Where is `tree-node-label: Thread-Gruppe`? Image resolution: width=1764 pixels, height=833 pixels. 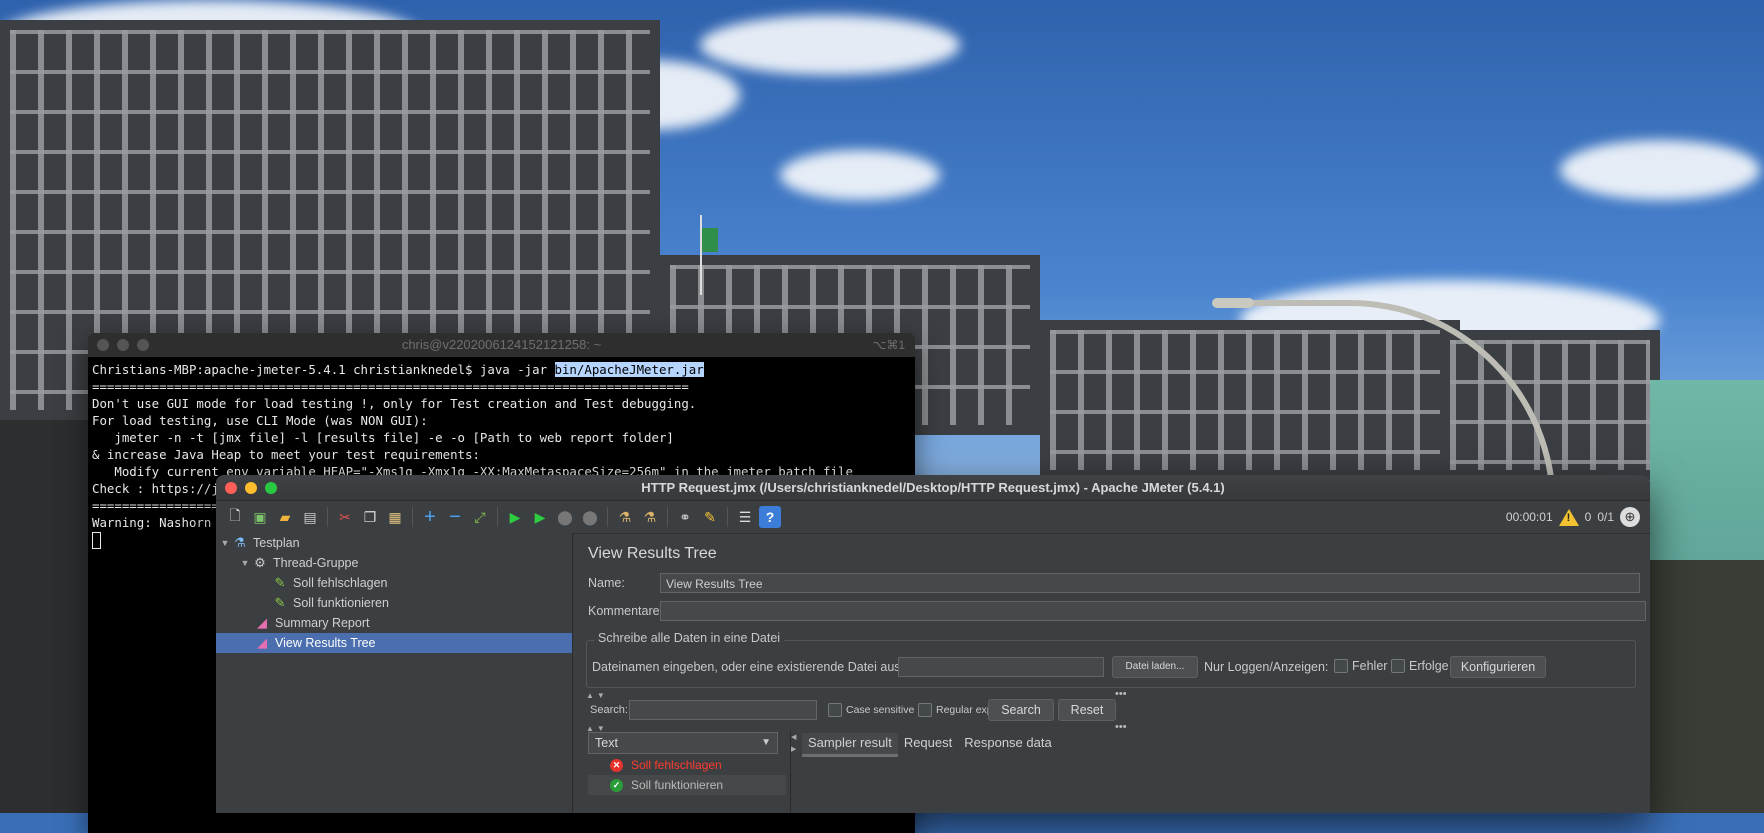
tree-node-label: Thread-Gruppe is located at coordinates (316, 563).